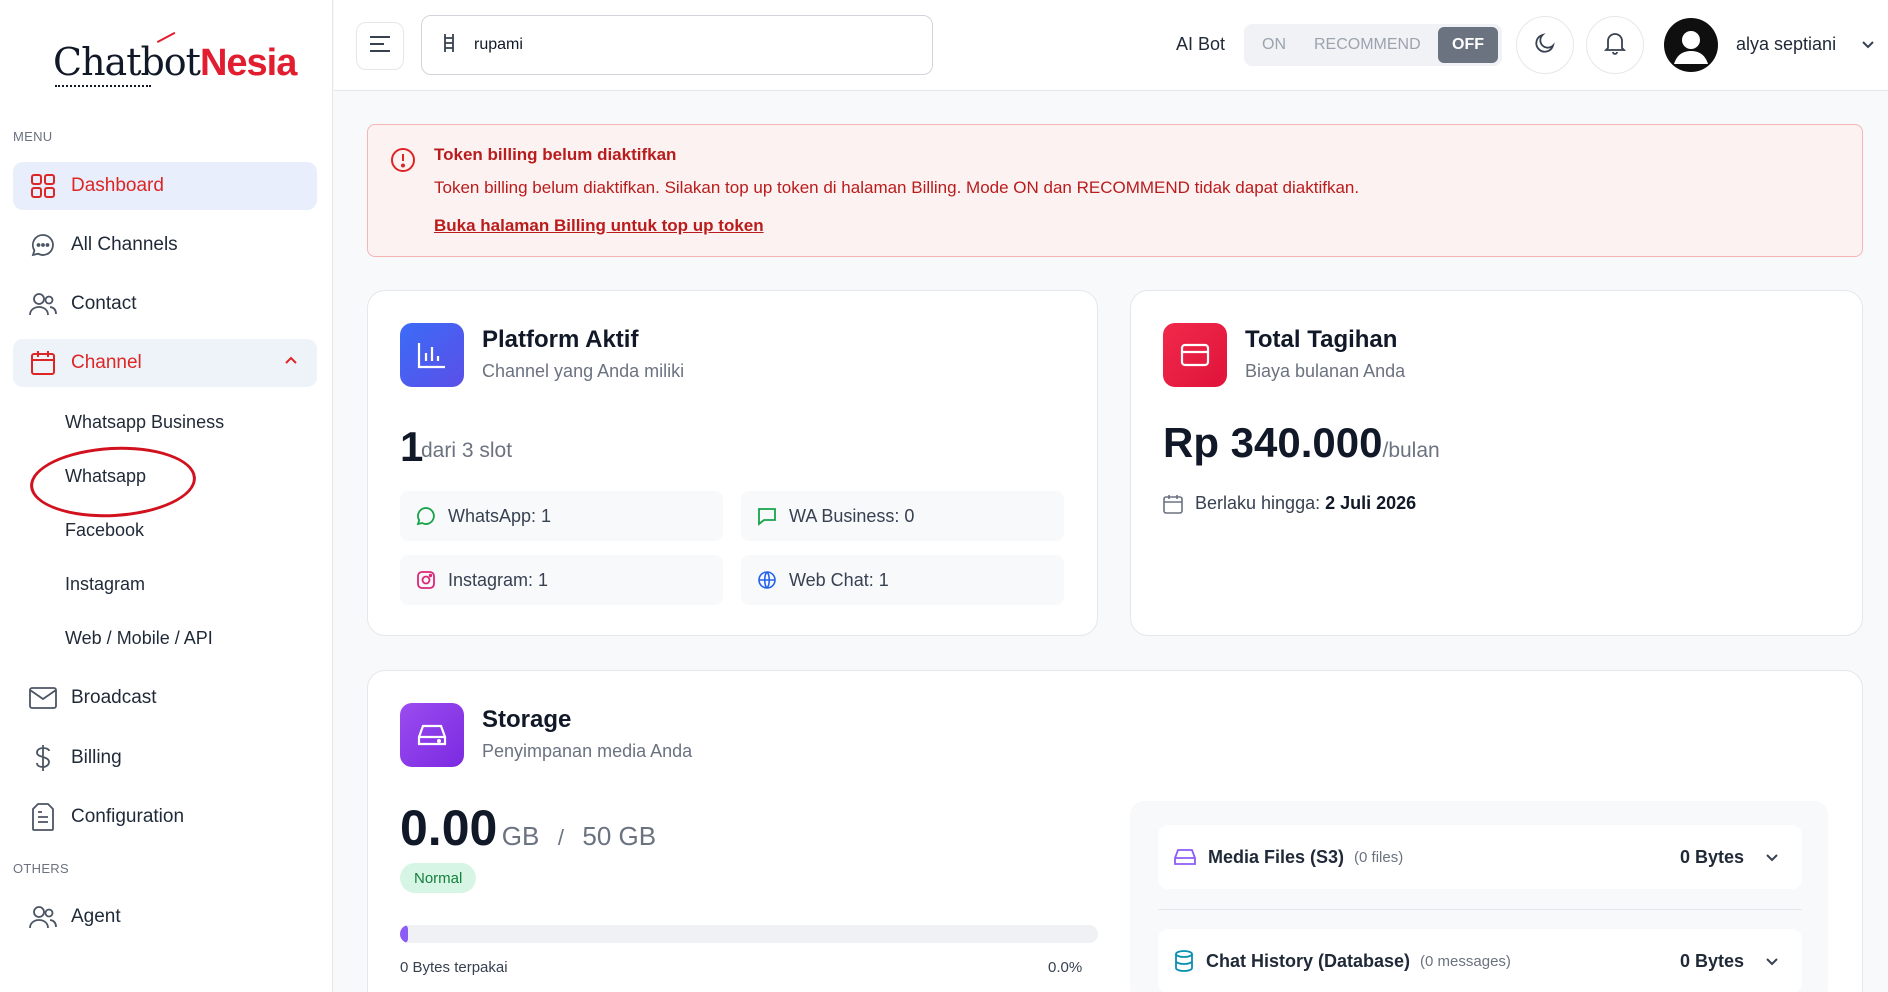 The height and width of the screenshot is (992, 1888). What do you see at coordinates (43, 245) in the screenshot?
I see `chat-bubble-icon` at bounding box center [43, 245].